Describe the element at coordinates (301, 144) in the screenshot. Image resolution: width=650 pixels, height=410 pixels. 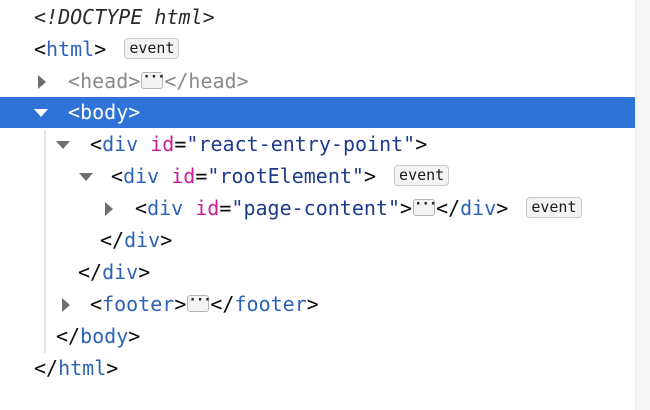
I see `attr-value: "react-entry-point"` at that location.